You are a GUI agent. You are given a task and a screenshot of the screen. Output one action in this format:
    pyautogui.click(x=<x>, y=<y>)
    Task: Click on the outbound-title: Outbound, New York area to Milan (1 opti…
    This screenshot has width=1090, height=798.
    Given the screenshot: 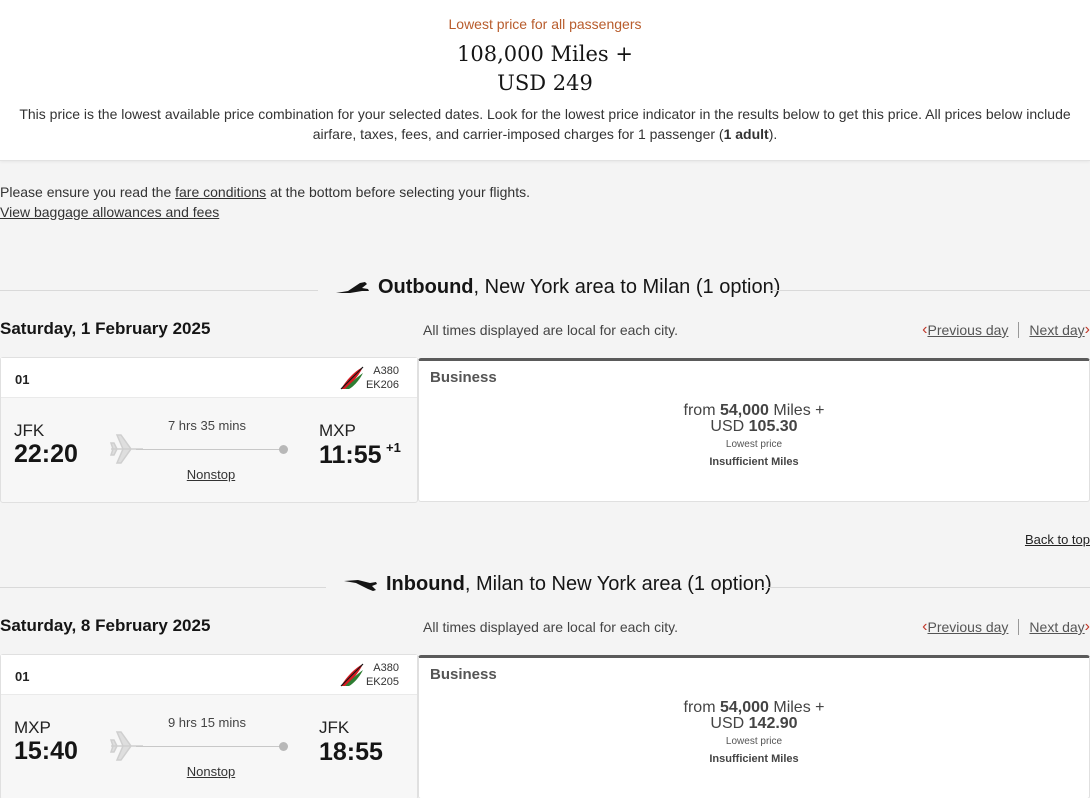 What is the action you would take?
    pyautogui.click(x=557, y=287)
    